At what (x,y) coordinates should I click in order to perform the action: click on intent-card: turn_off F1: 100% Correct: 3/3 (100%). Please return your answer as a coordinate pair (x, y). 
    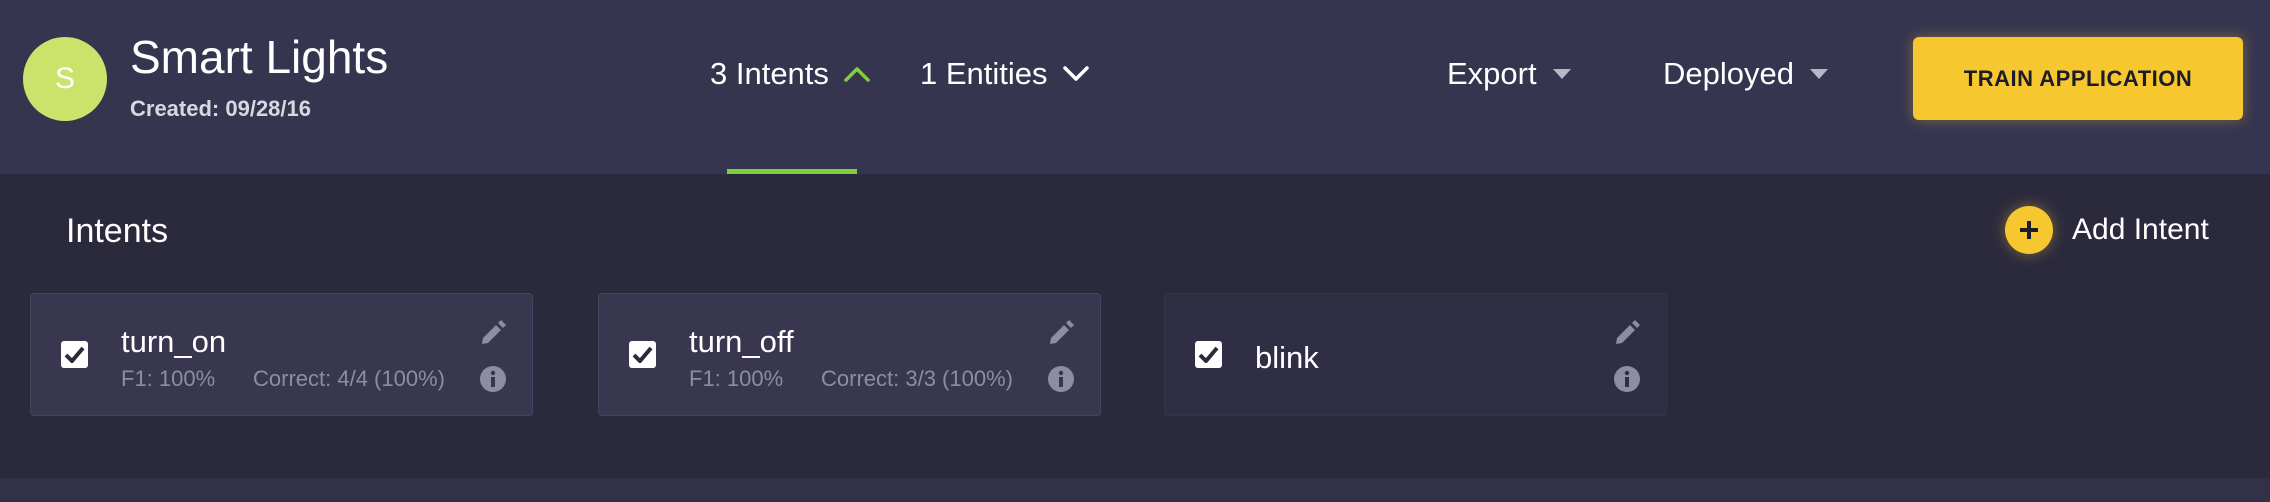
    Looking at the image, I should click on (849, 354).